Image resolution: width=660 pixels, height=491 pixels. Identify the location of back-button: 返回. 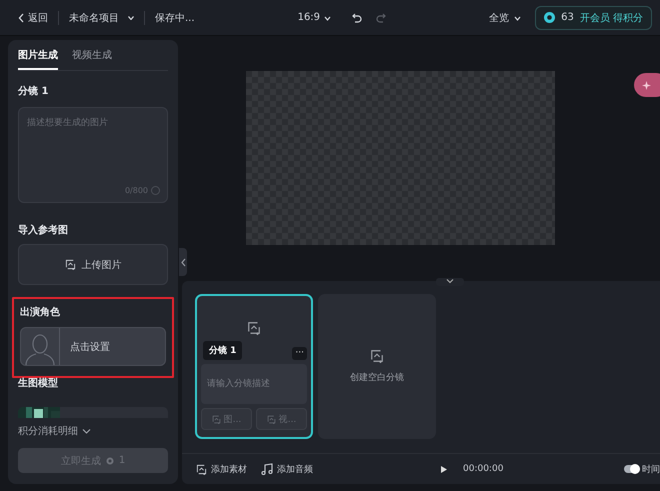
(33, 17).